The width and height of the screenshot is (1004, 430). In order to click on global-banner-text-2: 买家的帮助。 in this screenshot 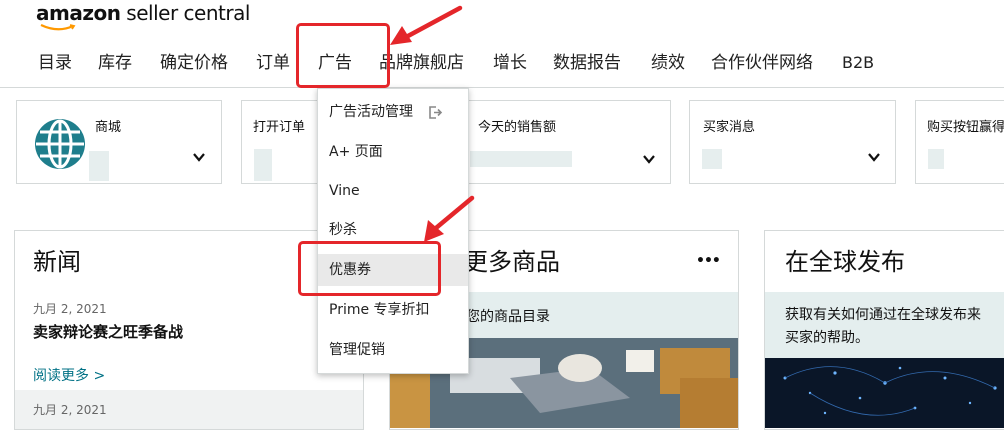, I will do `click(827, 338)`.